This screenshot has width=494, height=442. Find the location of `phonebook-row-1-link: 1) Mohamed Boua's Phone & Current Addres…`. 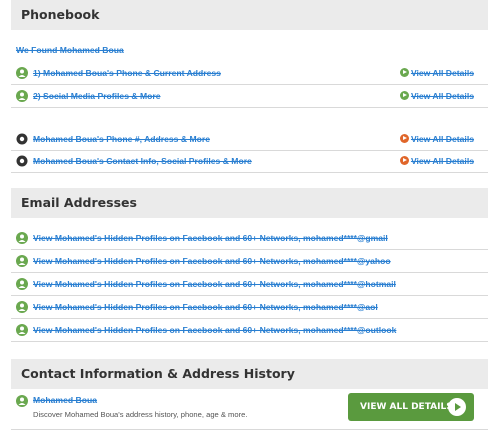

phonebook-row-1-link: 1) Mohamed Boua's Phone & Current Addres… is located at coordinates (127, 73).